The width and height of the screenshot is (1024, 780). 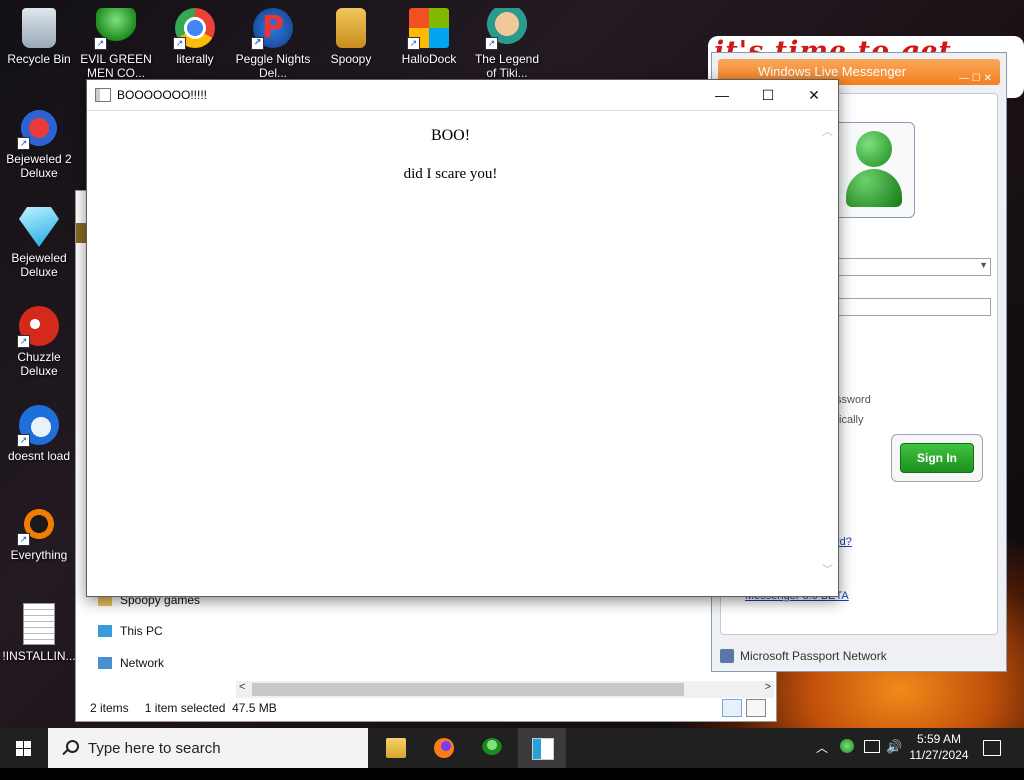 I want to click on desktop-icon-chuzzle: ↗ Chuzzle Deluxe, so click(x=39, y=338).